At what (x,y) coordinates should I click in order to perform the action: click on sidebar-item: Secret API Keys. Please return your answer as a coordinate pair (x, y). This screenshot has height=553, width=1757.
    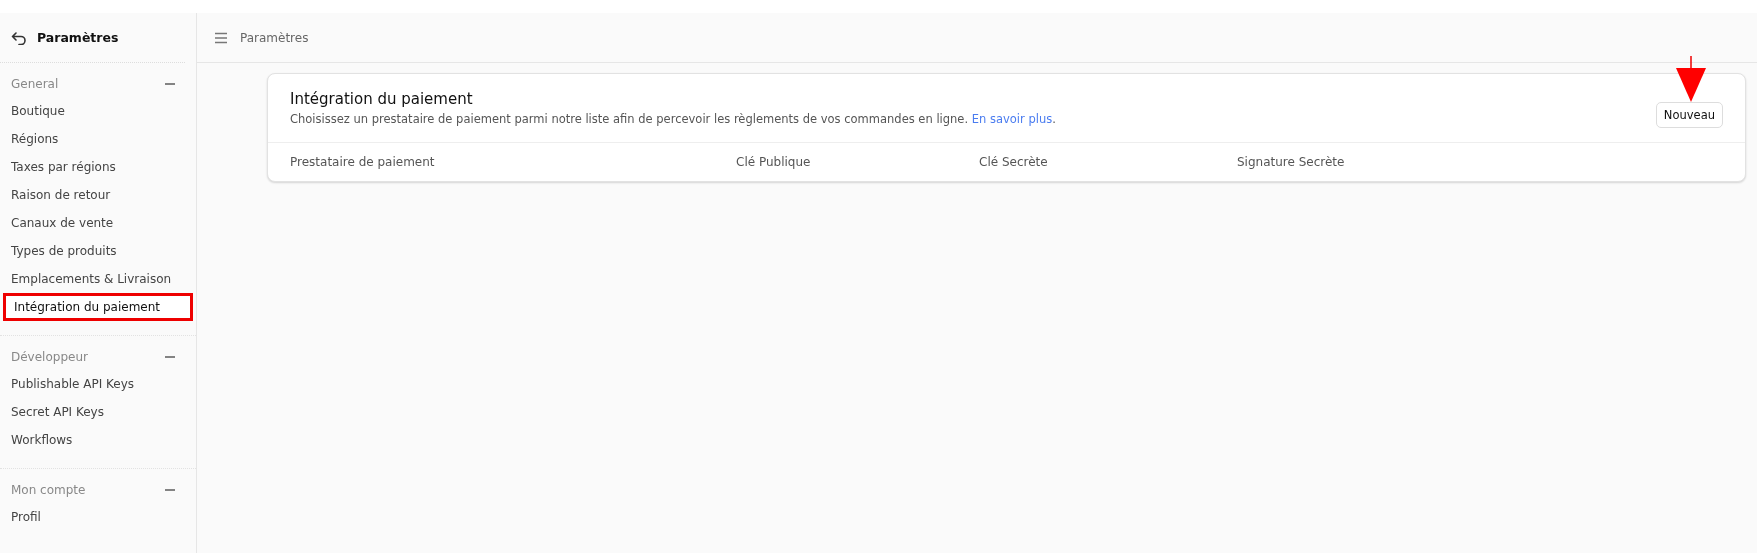
    Looking at the image, I should click on (98, 412).